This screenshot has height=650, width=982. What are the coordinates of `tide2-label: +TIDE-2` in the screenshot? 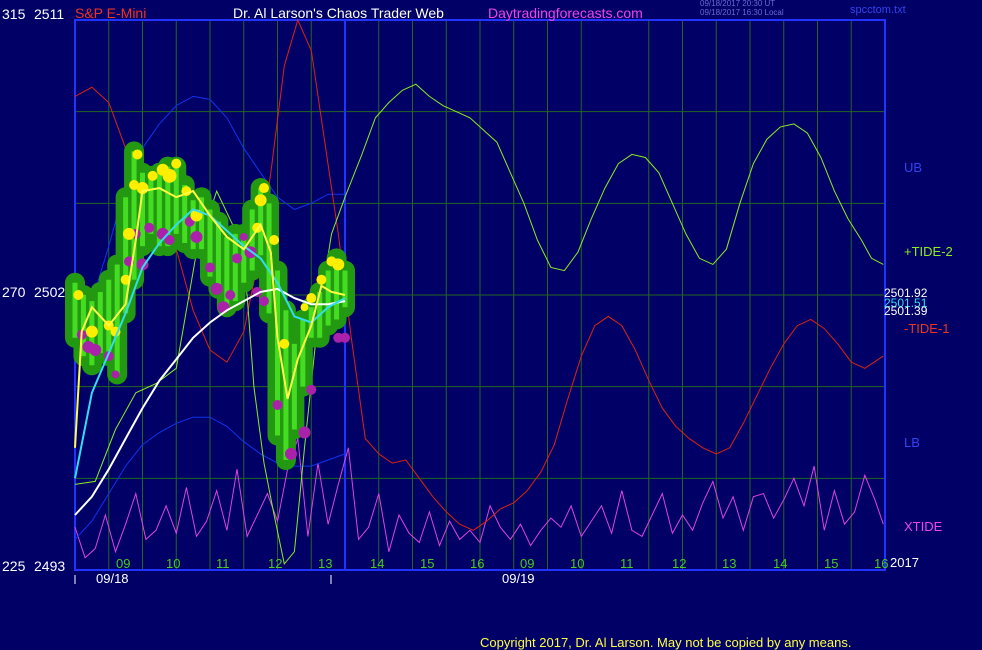 It's located at (928, 251).